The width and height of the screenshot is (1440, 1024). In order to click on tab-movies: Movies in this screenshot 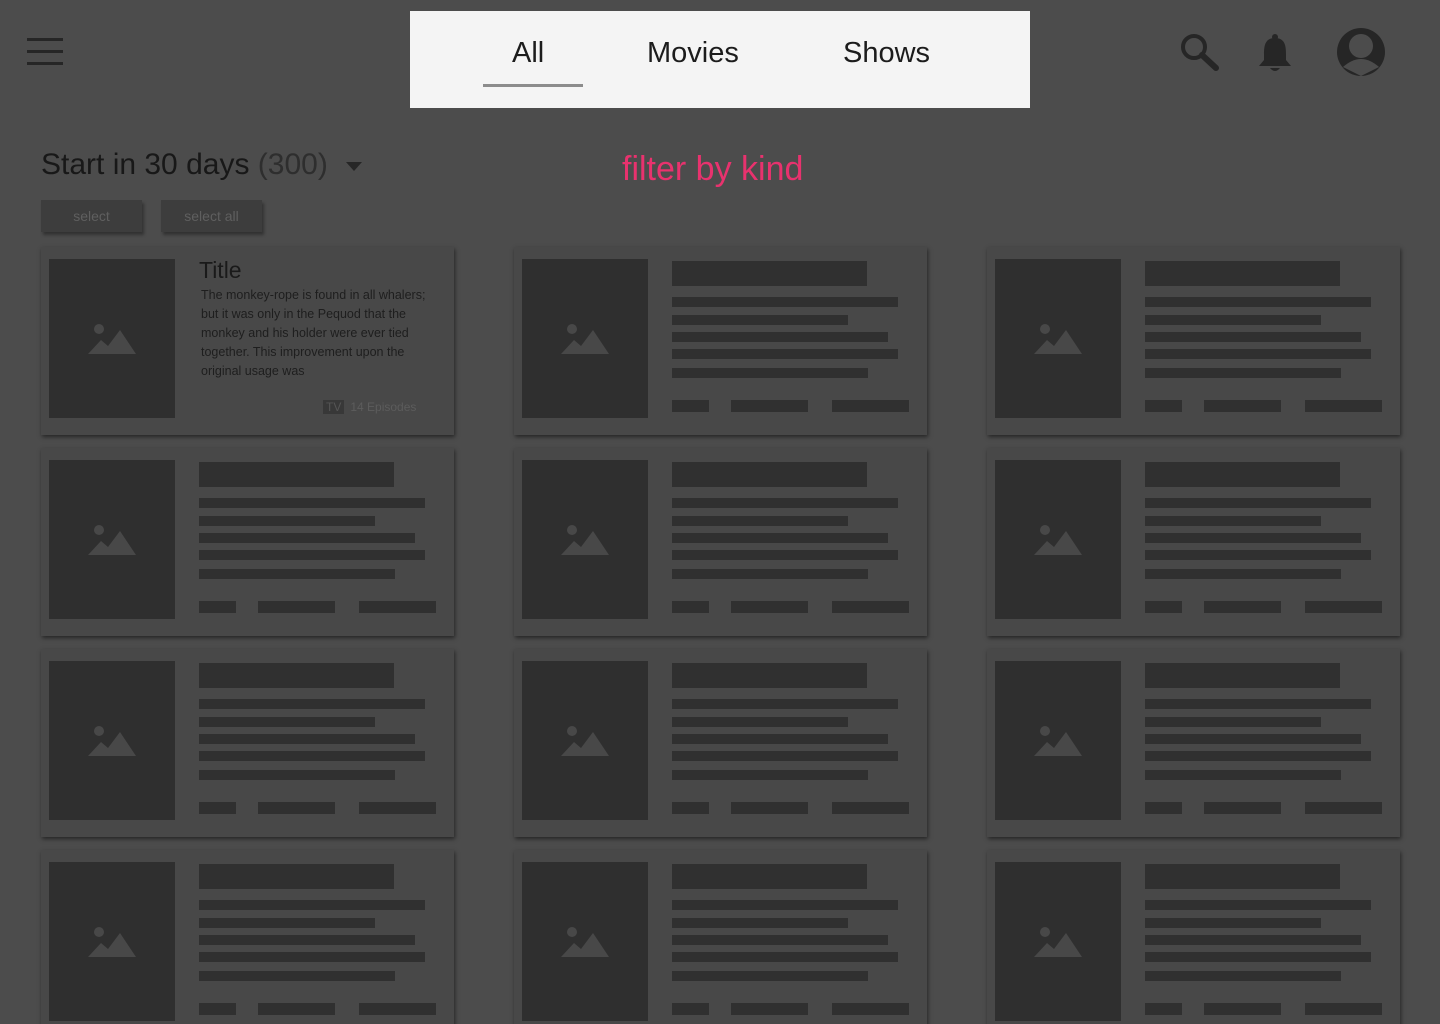, I will do `click(693, 53)`.